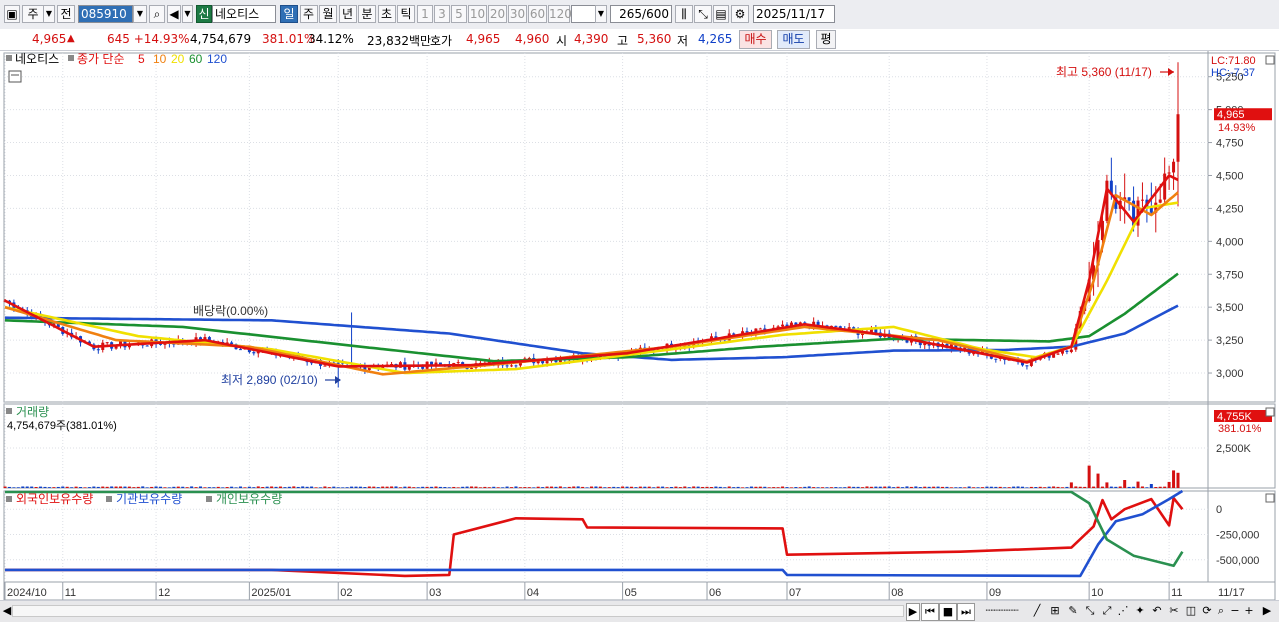  I want to click on edit-icon: ✎, so click(1073, 611).